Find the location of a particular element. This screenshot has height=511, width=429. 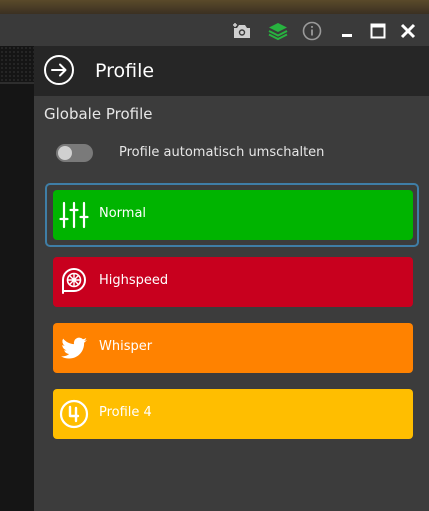

top-strip is located at coordinates (214, 7).